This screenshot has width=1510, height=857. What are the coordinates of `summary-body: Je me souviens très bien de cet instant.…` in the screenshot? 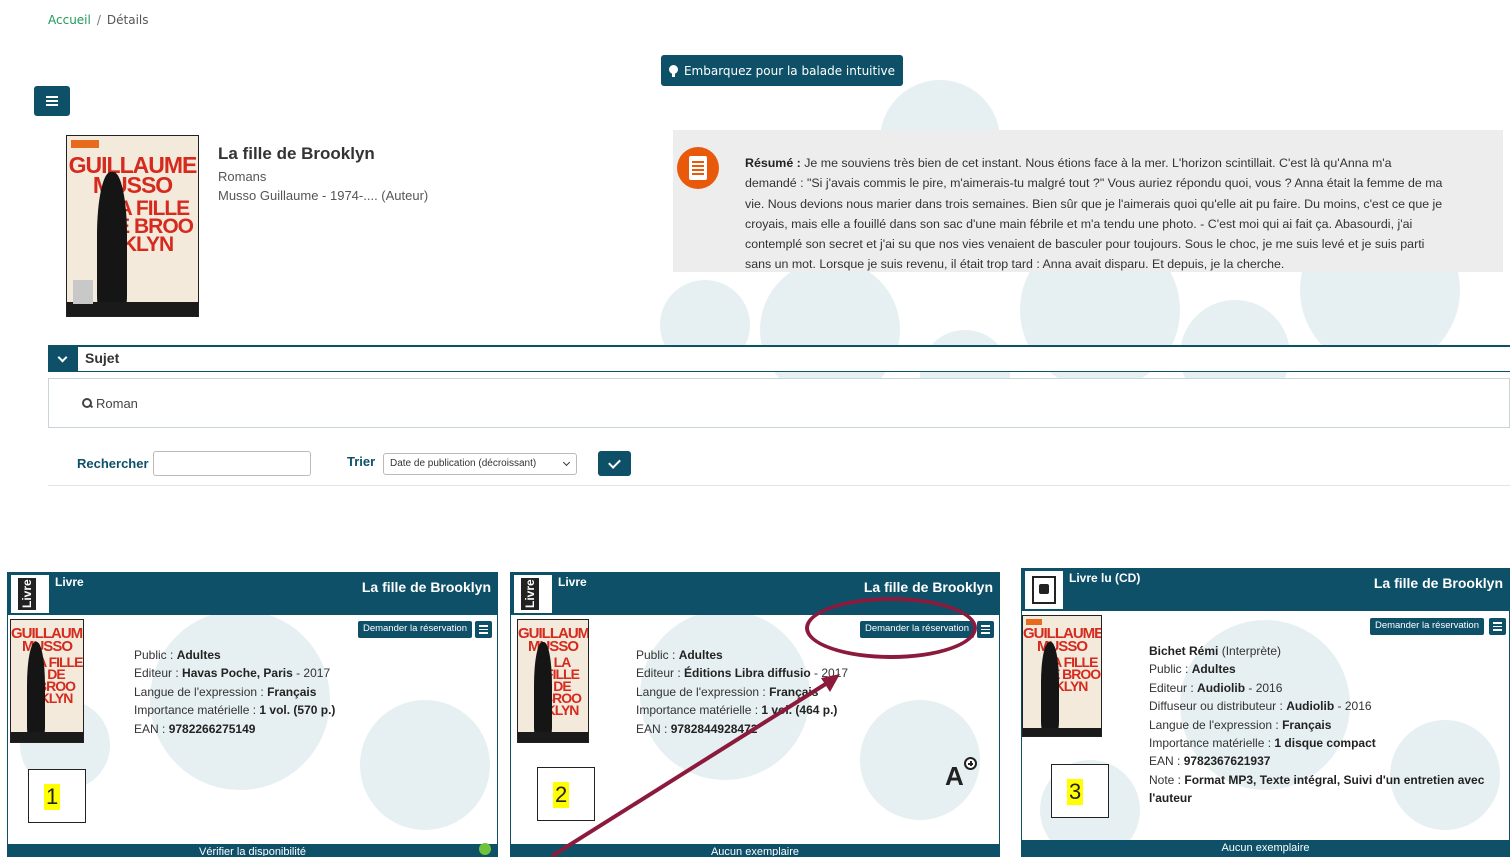 It's located at (1094, 214).